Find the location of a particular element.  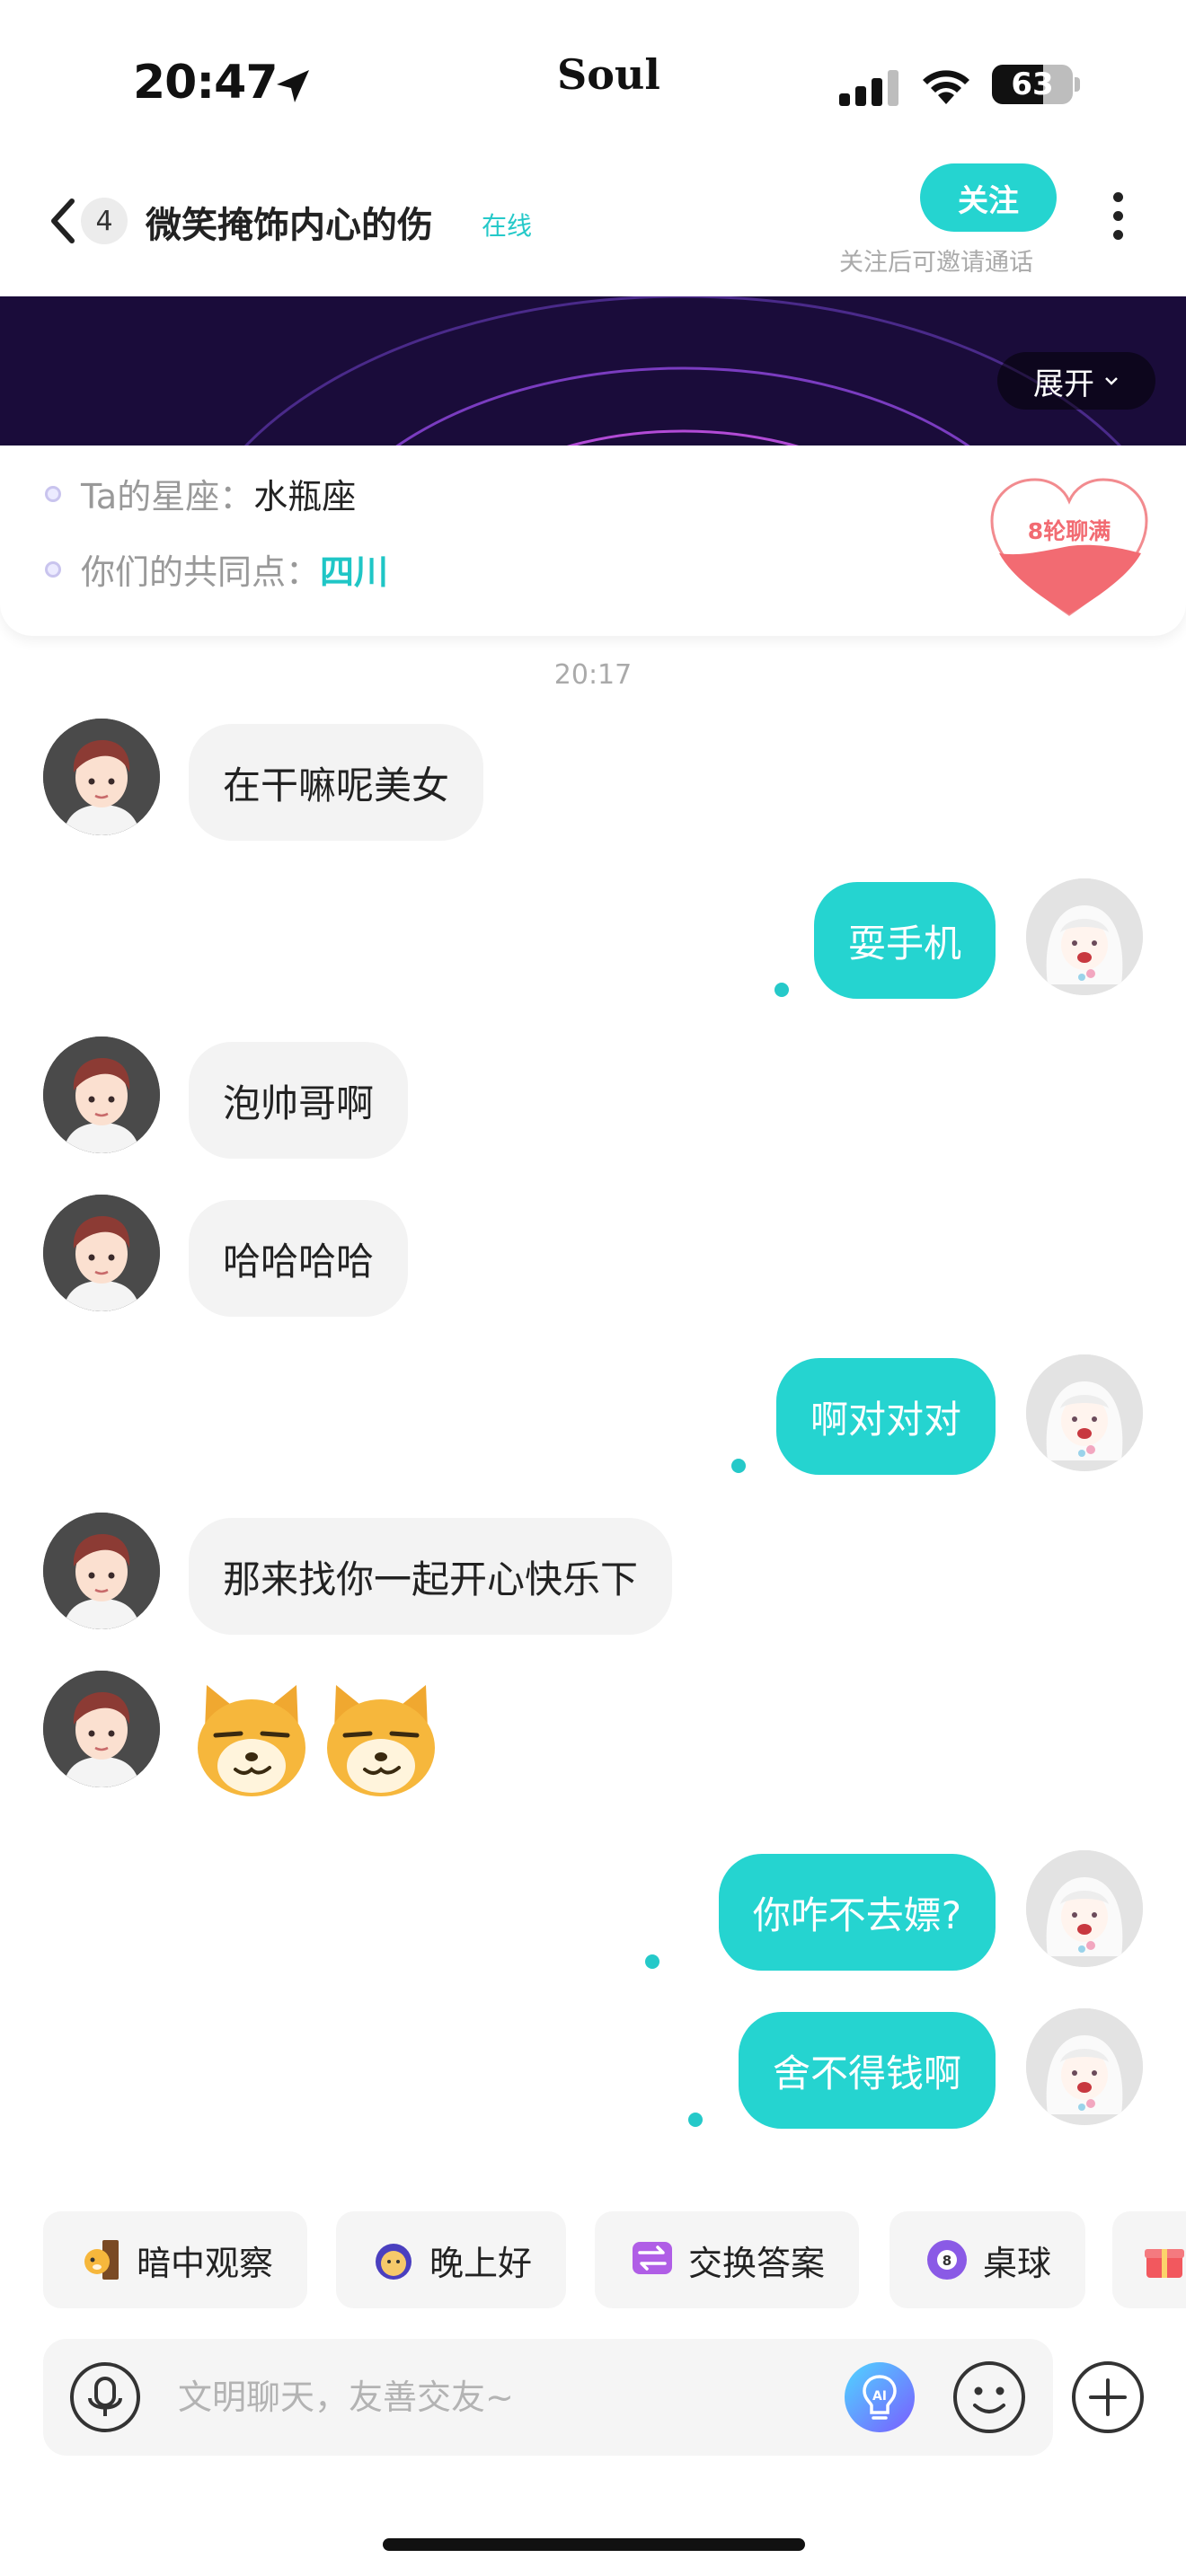

gift-icon is located at coordinates (1164, 2263).